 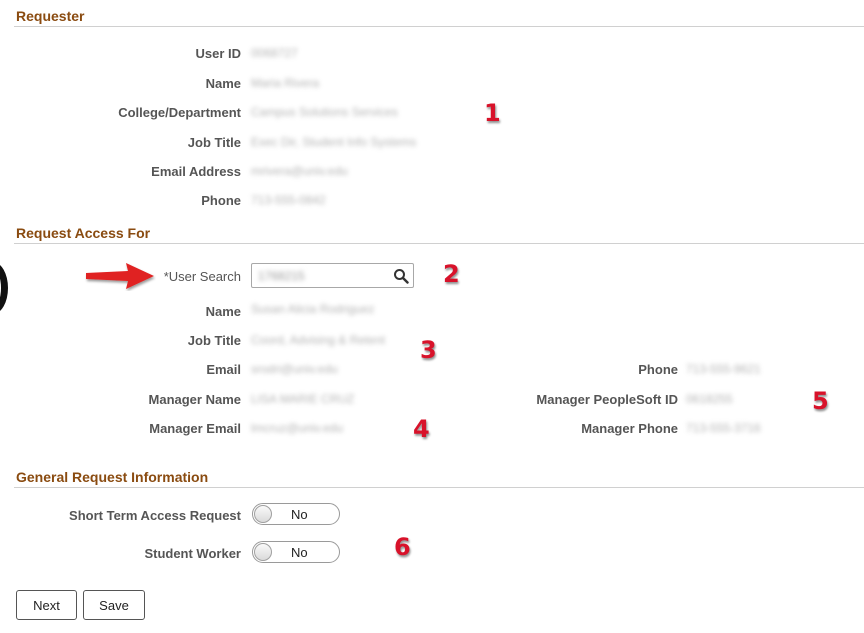 What do you see at coordinates (318, 340) in the screenshot?
I see `value-job-title: Coord, Advising & Retent` at bounding box center [318, 340].